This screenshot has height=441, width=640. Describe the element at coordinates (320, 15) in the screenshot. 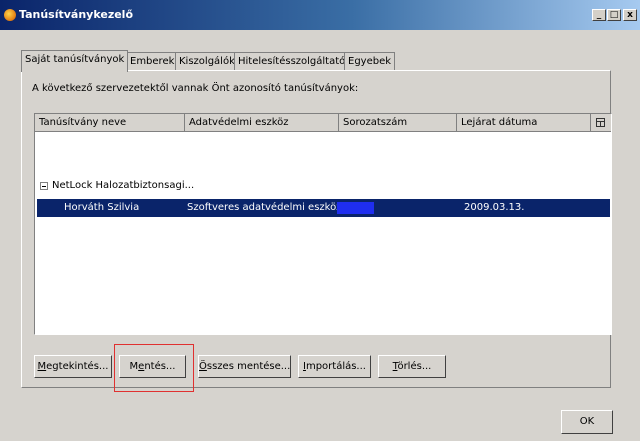

I see `title-bar: Tanúsítványkezelő _ □ x` at that location.